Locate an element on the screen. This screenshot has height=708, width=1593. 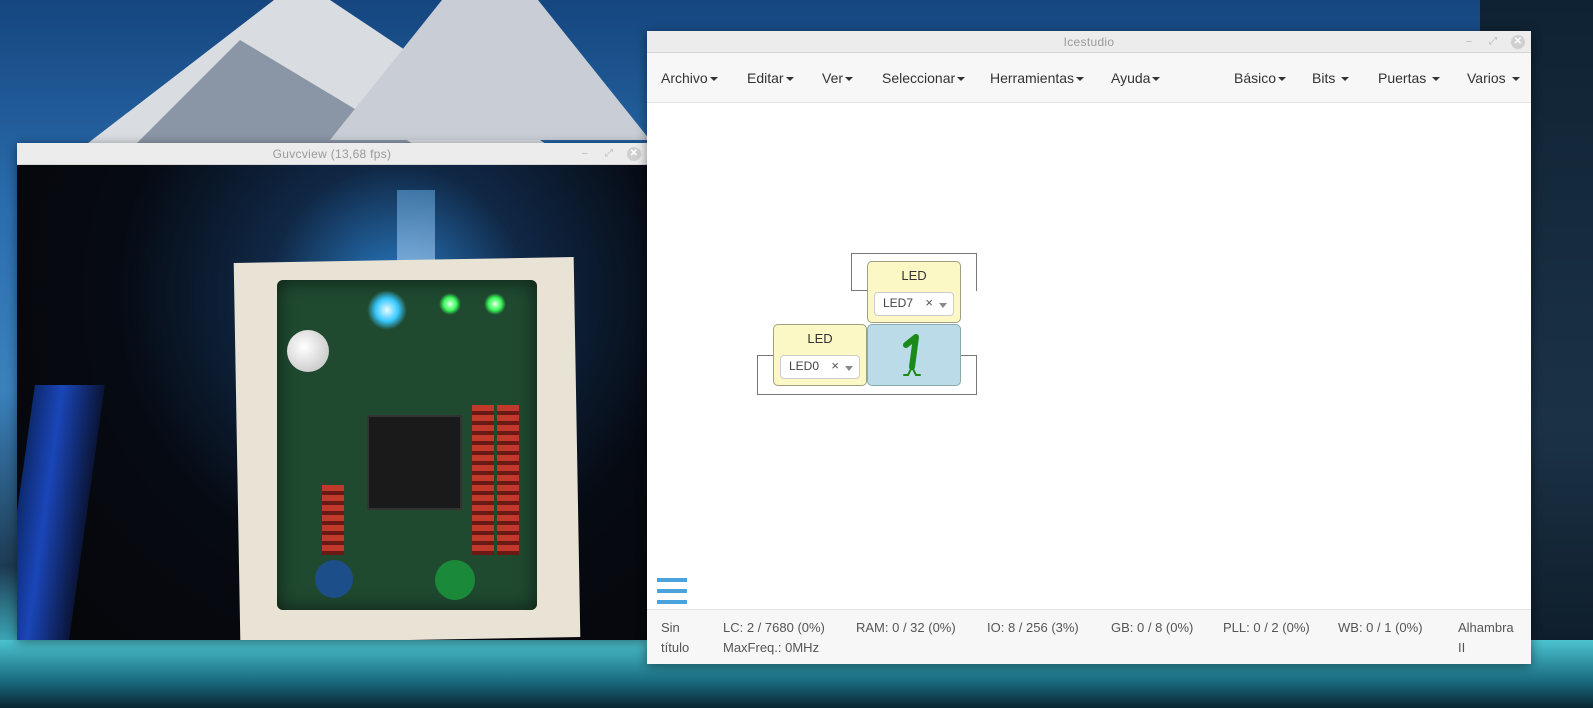
guvcview-title: Guvcview (13,68 fps) is located at coordinates (332, 154).